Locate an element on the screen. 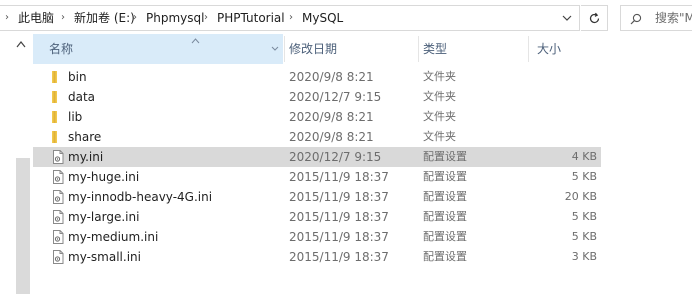 The width and height of the screenshot is (692, 294). file-row: lib 2020/9/8 8:21 文件夹 is located at coordinates (317, 117).